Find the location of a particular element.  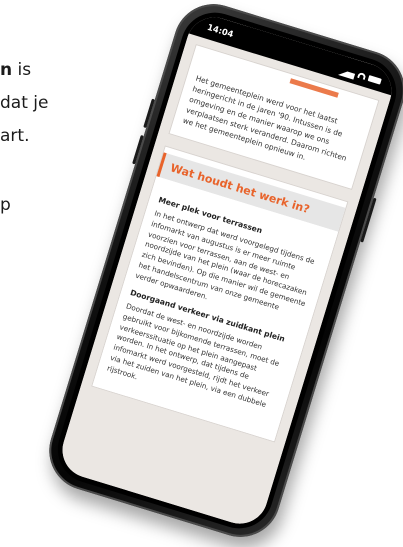

orange-heading-fragment is located at coordinates (314, 88).